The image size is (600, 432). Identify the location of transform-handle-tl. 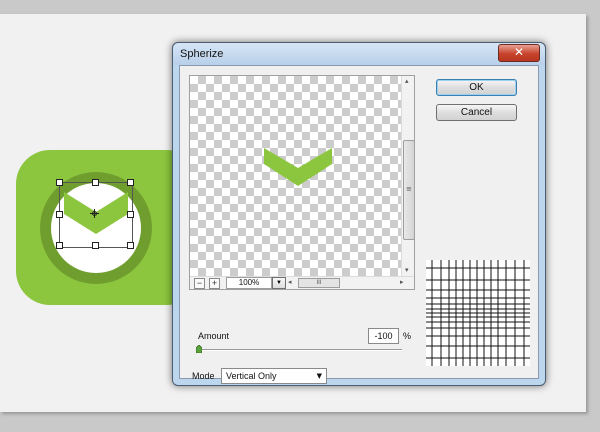
(59, 182).